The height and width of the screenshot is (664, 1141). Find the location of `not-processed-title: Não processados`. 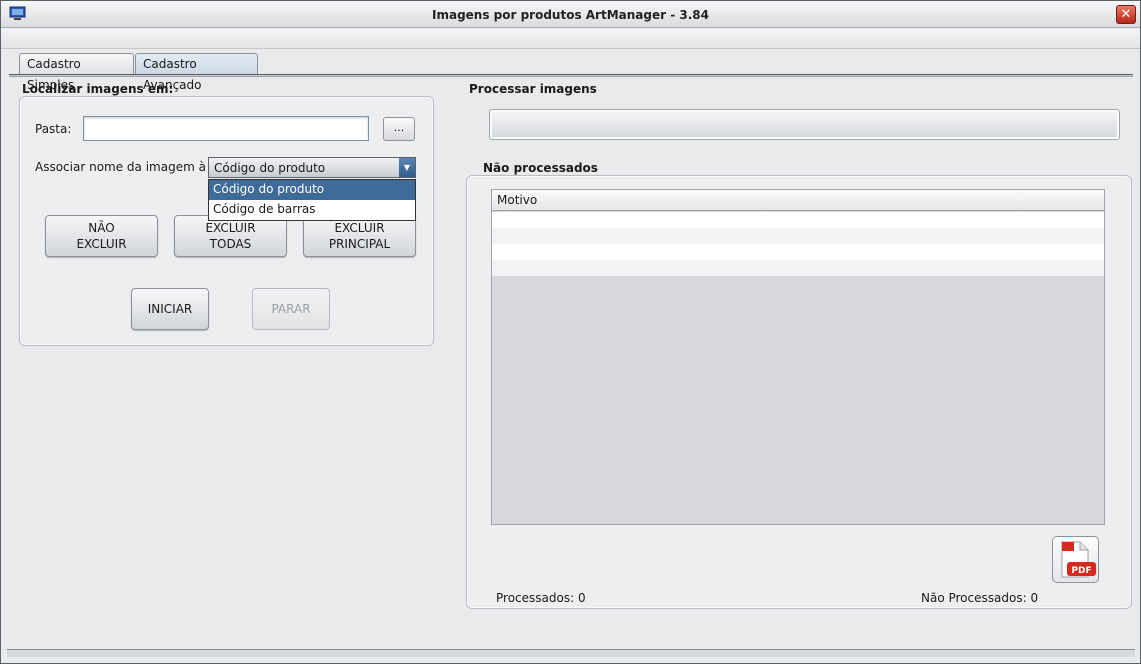

not-processed-title: Não processados is located at coordinates (540, 168).